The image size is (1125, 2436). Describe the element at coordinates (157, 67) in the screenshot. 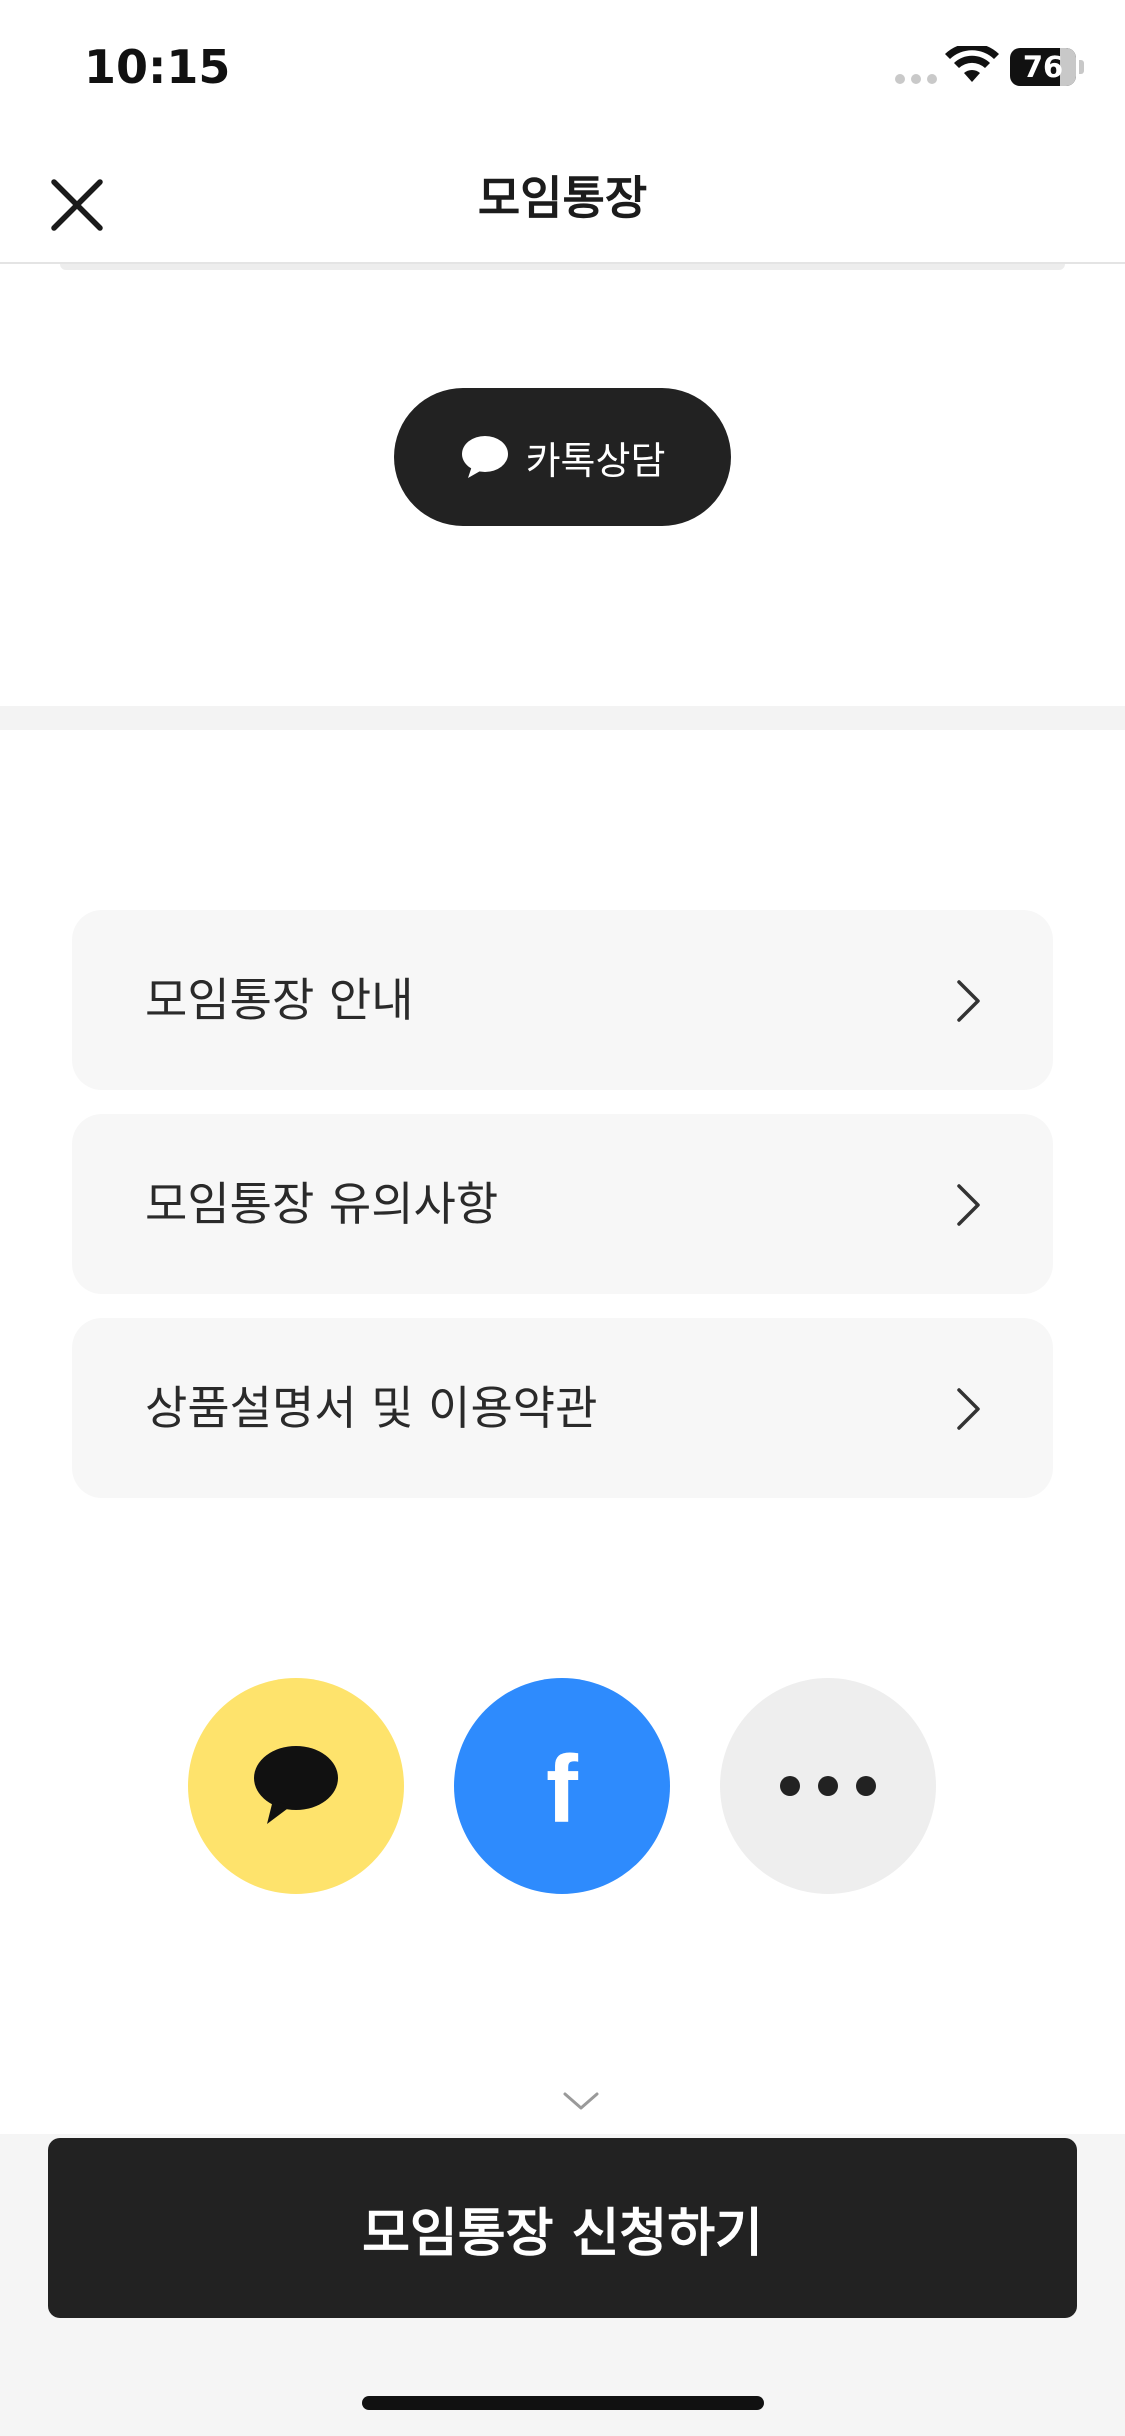

I see `status-time: 10:15` at that location.